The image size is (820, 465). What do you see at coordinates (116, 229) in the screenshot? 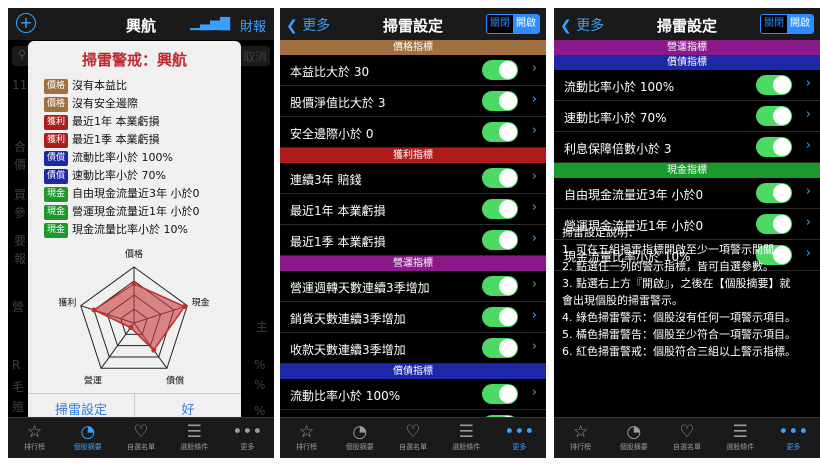
I see `warning-item: 現金 現金流量比率小於 10%` at bounding box center [116, 229].